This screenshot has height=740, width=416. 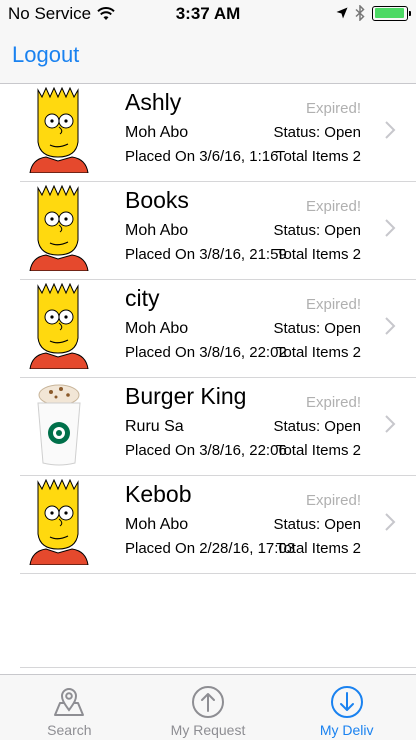 What do you see at coordinates (208, 56) in the screenshot?
I see `navigation-bar: Logout` at bounding box center [208, 56].